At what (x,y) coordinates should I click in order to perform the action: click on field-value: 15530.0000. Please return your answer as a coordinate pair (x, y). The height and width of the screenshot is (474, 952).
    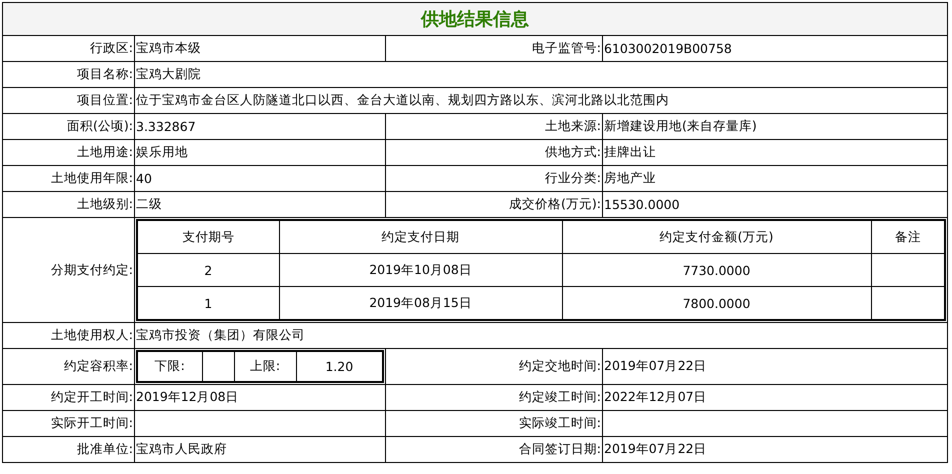
    Looking at the image, I should click on (775, 205).